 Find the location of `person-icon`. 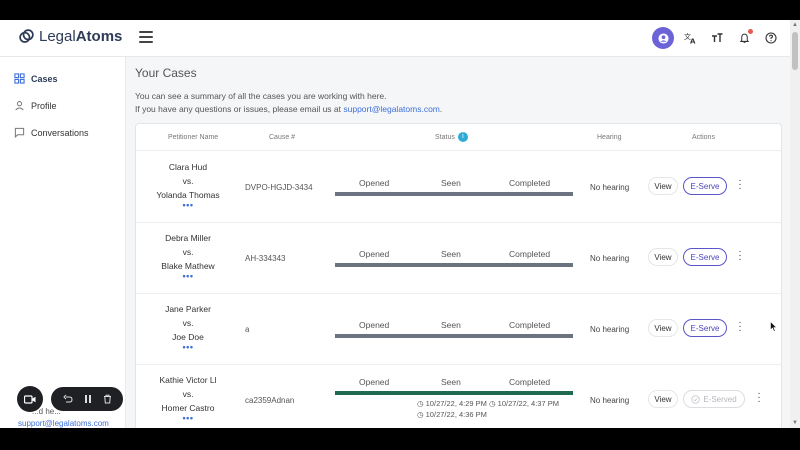

person-icon is located at coordinates (19, 106).